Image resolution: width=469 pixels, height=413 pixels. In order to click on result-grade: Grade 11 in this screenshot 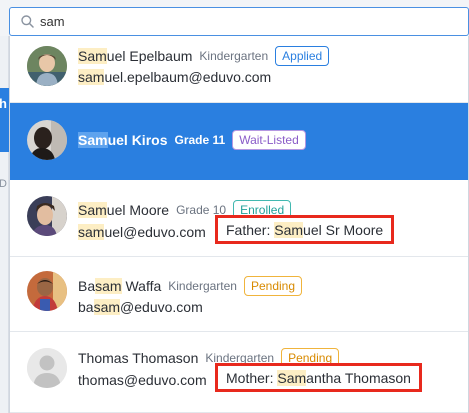, I will do `click(200, 140)`.